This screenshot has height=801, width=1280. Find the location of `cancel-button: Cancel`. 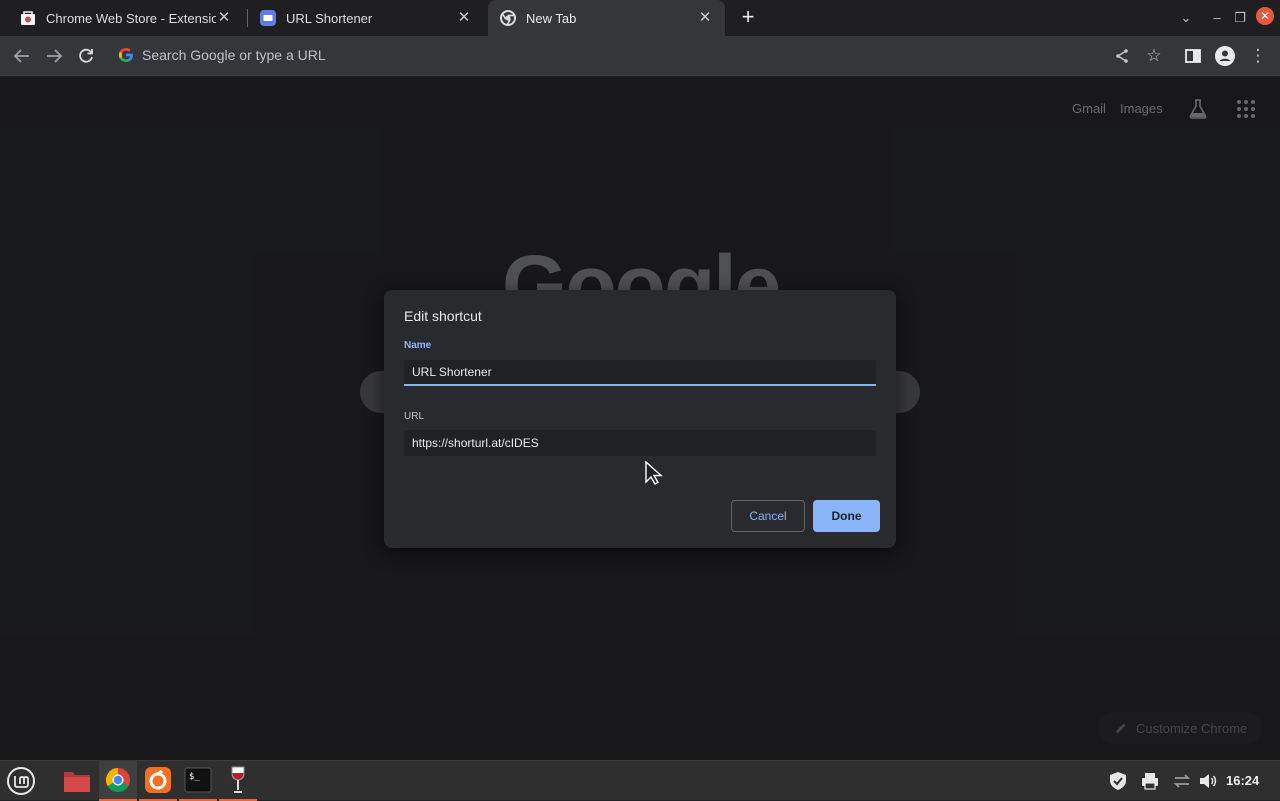

cancel-button: Cancel is located at coordinates (768, 516).